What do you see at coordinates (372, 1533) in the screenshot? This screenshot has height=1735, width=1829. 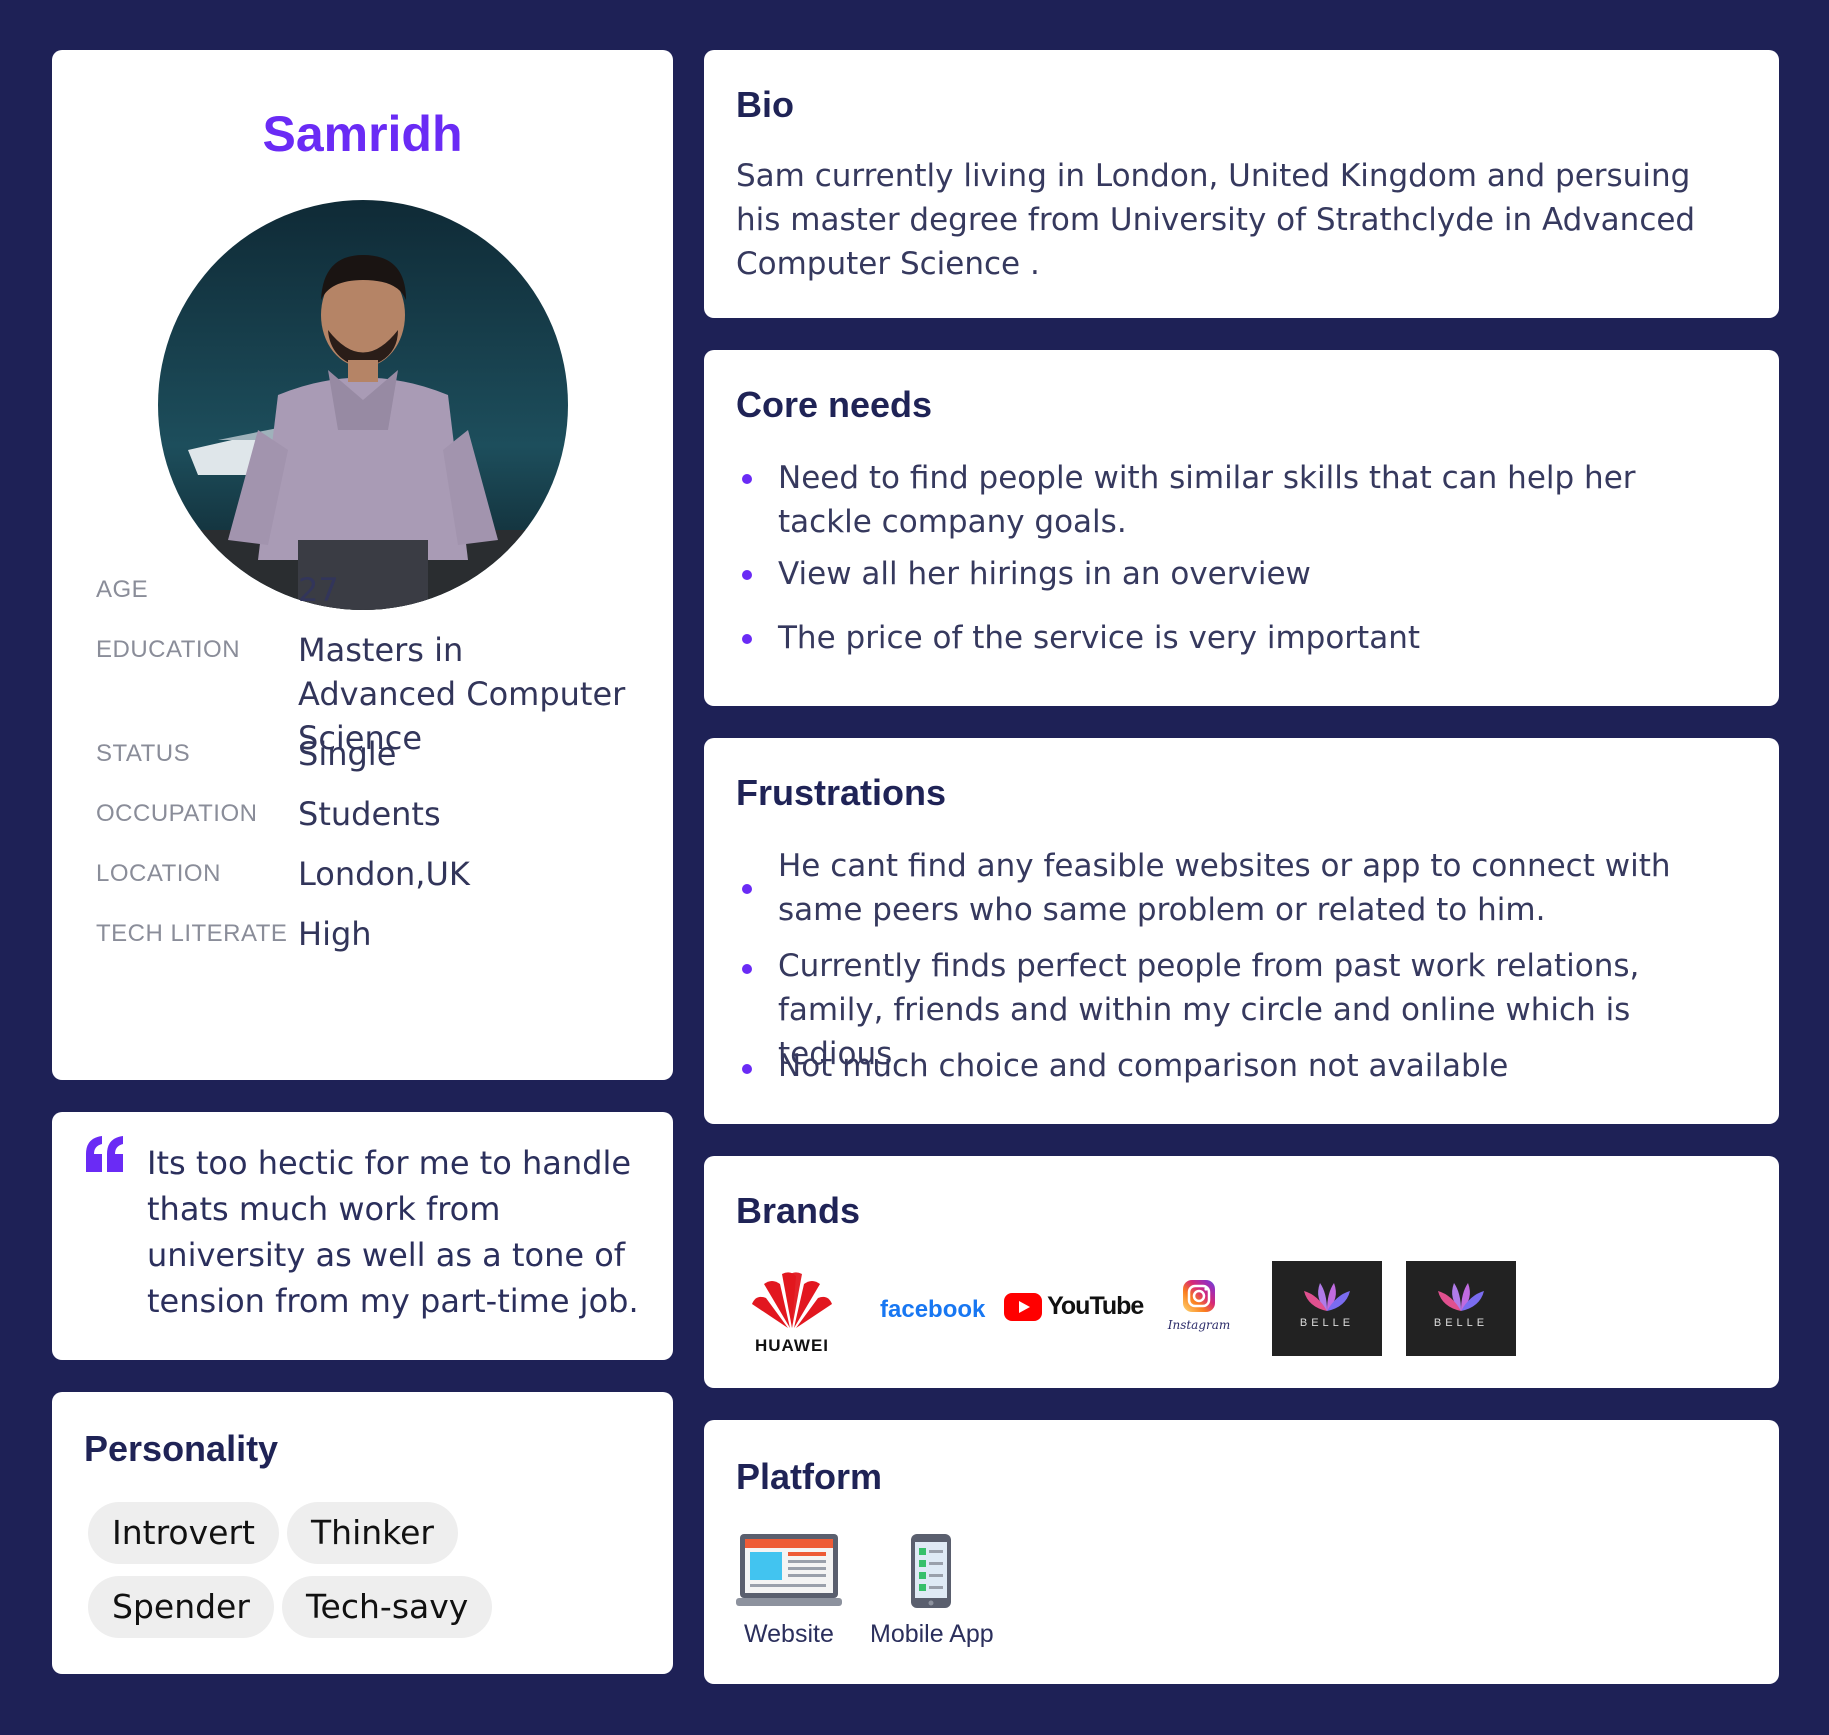 I see `personality-tag: Thinker` at bounding box center [372, 1533].